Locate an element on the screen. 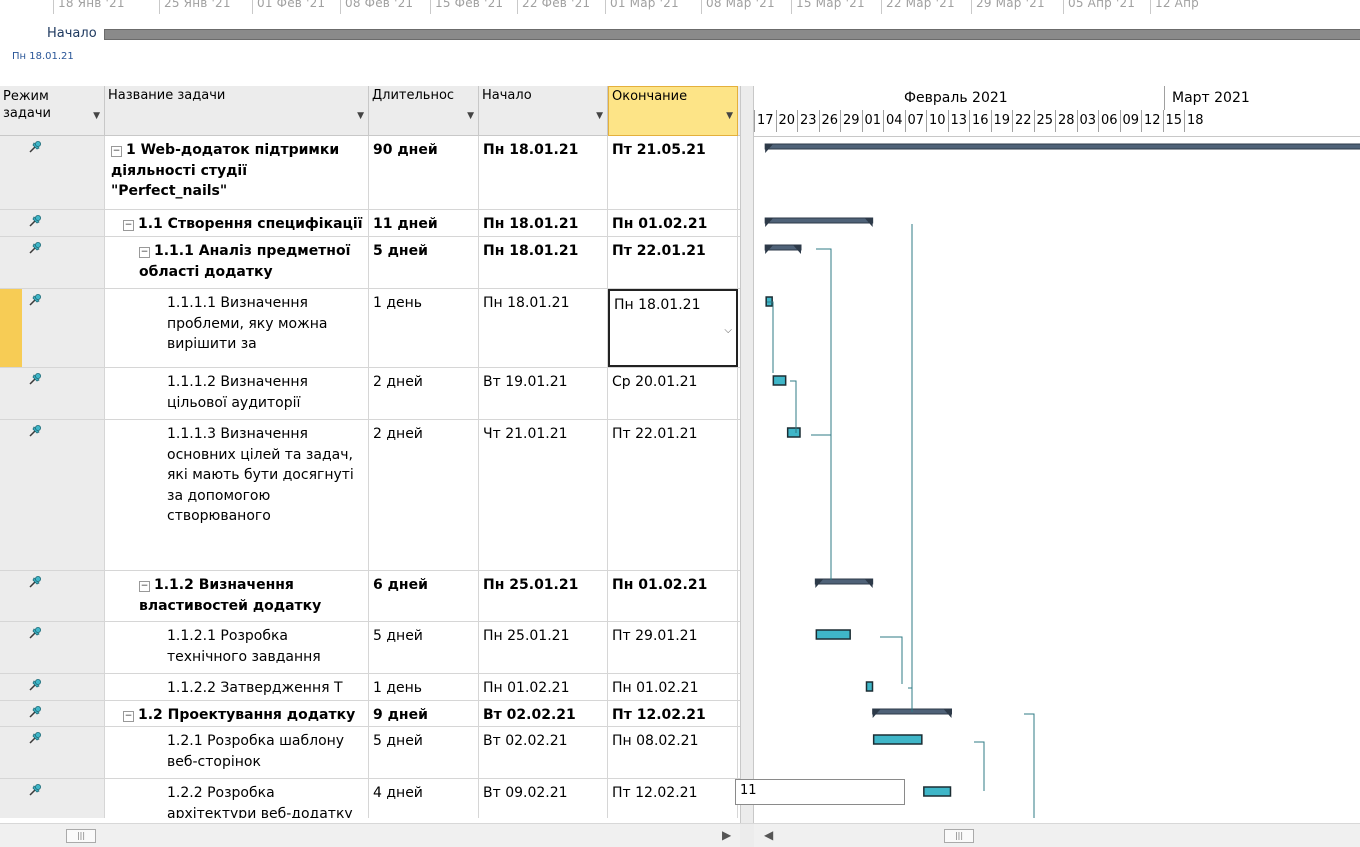 This screenshot has height=847, width=1360. task-duration-cell: 6 дней is located at coordinates (424, 596).